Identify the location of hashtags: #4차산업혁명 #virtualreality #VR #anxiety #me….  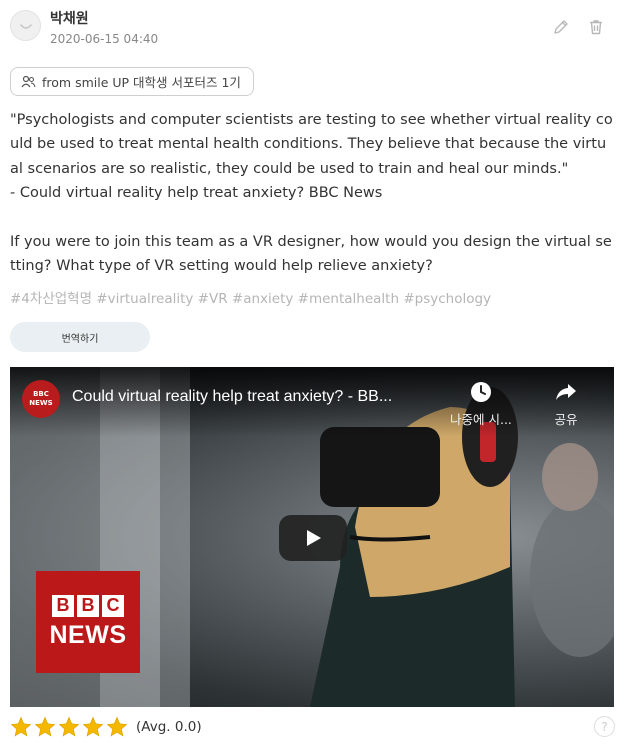
(250, 297).